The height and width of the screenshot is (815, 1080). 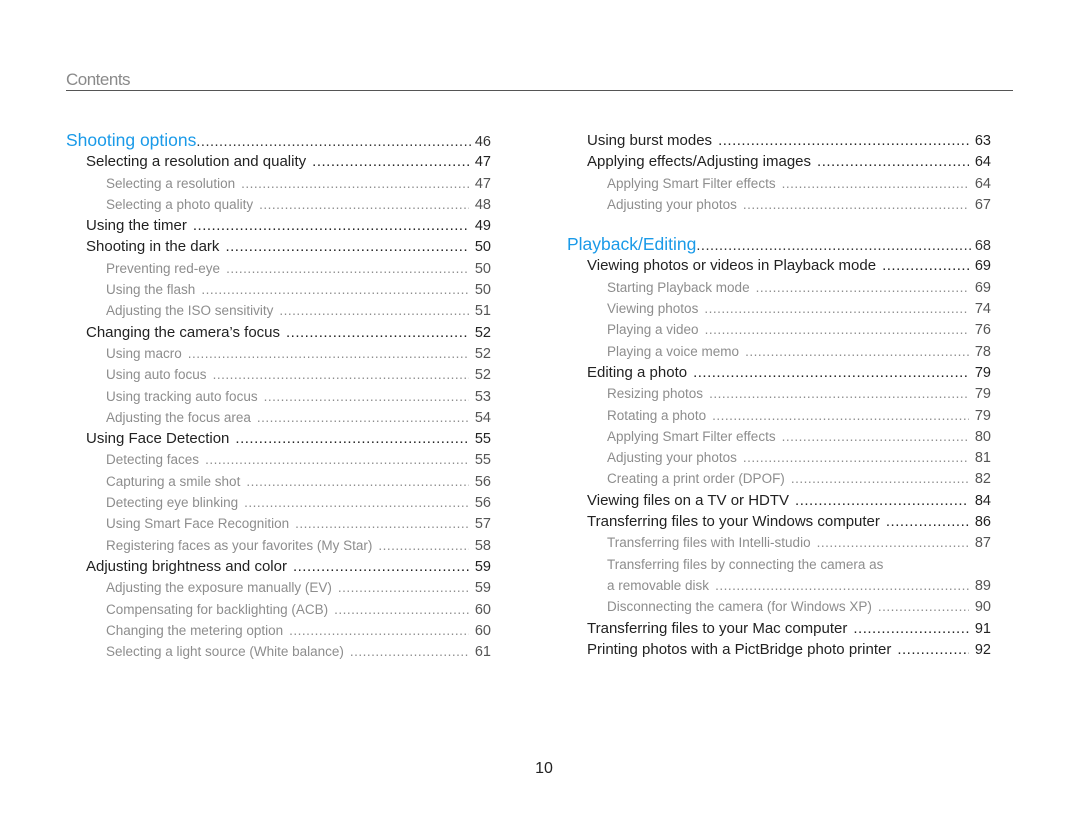 I want to click on toc-entry-text-continued: a removable disk, so click(x=658, y=585).